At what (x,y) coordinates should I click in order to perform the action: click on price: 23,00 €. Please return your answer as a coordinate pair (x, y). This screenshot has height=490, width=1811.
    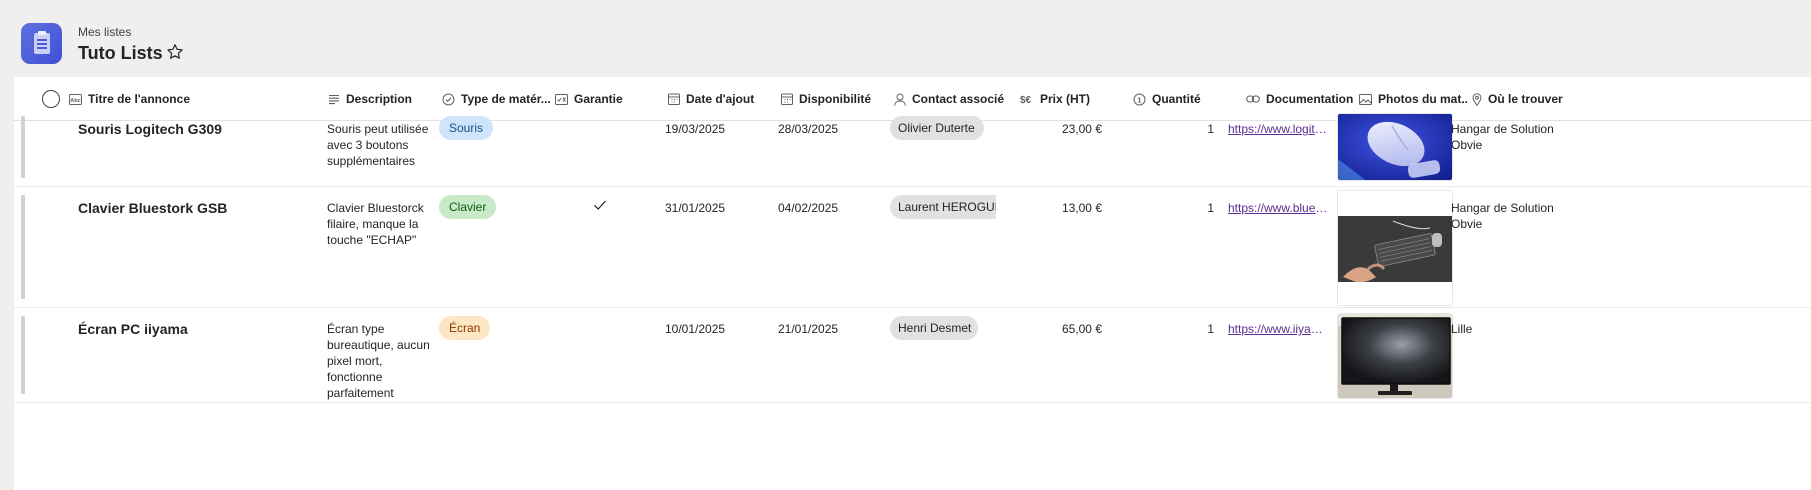
    Looking at the image, I should click on (1081, 129).